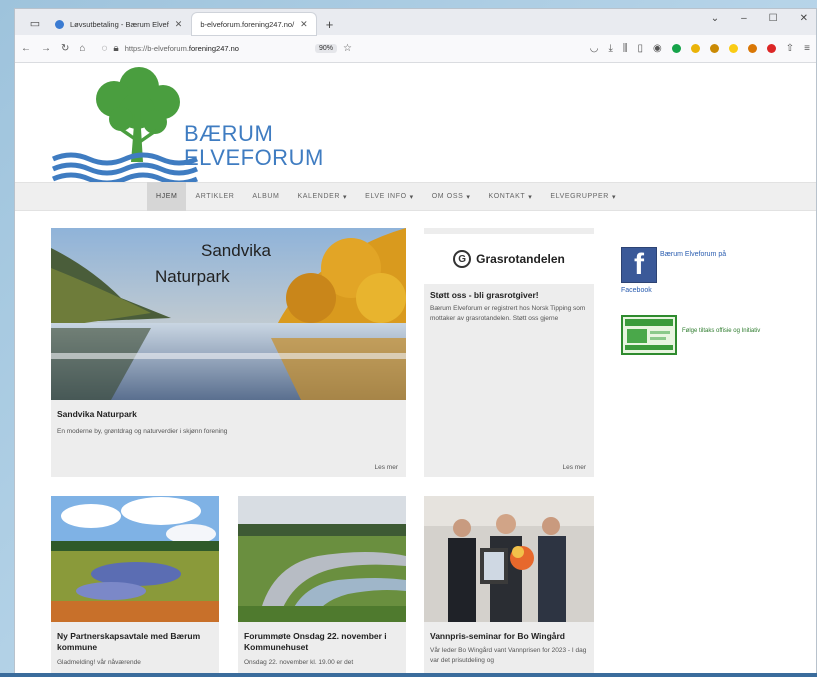 The height and width of the screenshot is (677, 817). What do you see at coordinates (35, 23) in the screenshot?
I see `tab-list-icon: ▭` at bounding box center [35, 23].